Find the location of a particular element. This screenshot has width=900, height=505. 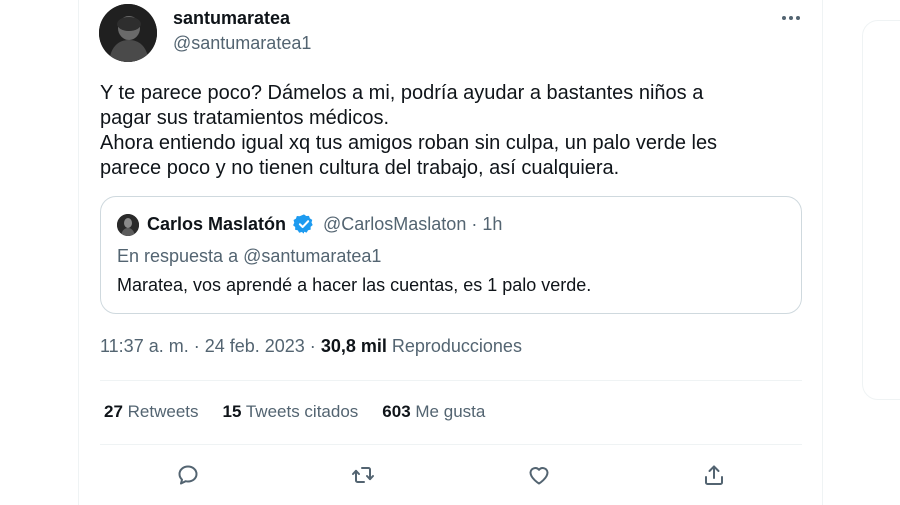

verified-badge-icon is located at coordinates (304, 224).